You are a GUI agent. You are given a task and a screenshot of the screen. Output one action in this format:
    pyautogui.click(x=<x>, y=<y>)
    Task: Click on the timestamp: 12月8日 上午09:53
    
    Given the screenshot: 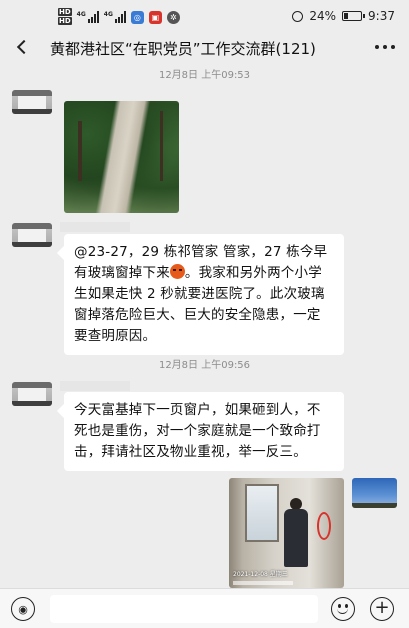 What is the action you would take?
    pyautogui.click(x=204, y=75)
    